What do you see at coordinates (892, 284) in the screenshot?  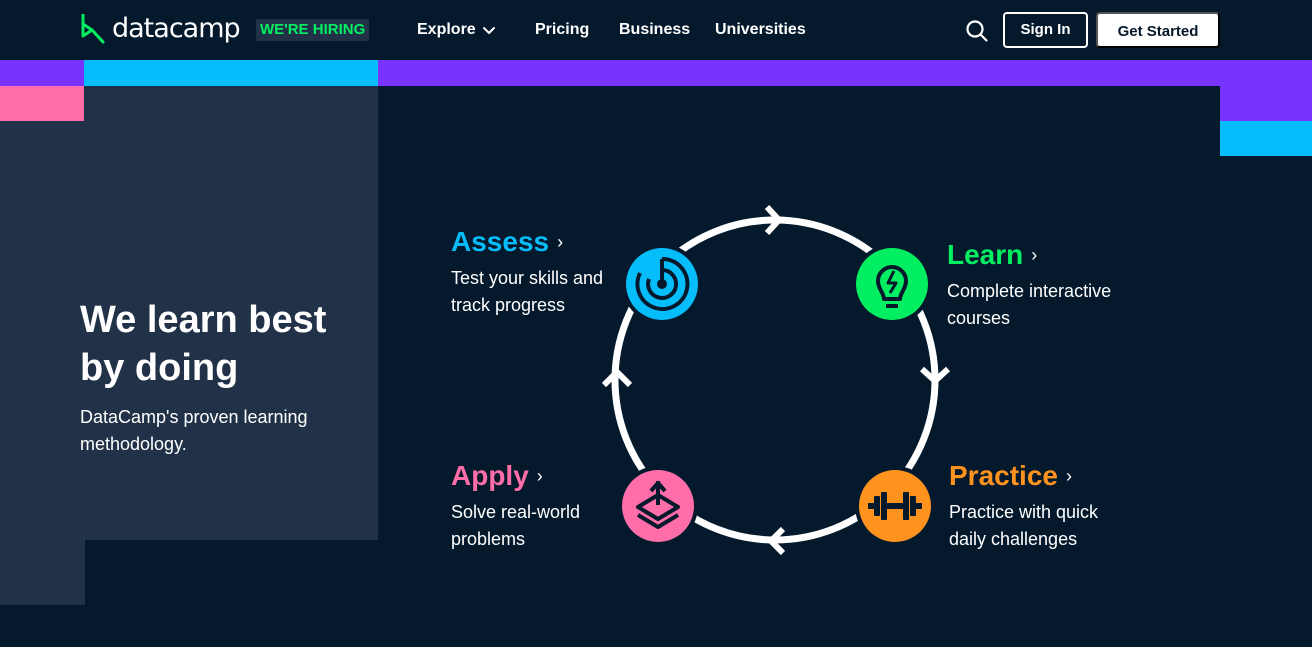 I see `learn-node` at bounding box center [892, 284].